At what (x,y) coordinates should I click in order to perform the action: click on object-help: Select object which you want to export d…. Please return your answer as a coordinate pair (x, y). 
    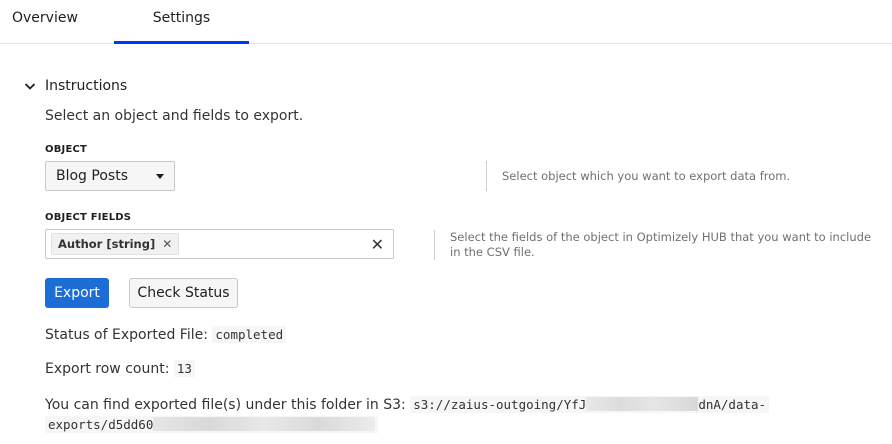
    Looking at the image, I should click on (654, 176).